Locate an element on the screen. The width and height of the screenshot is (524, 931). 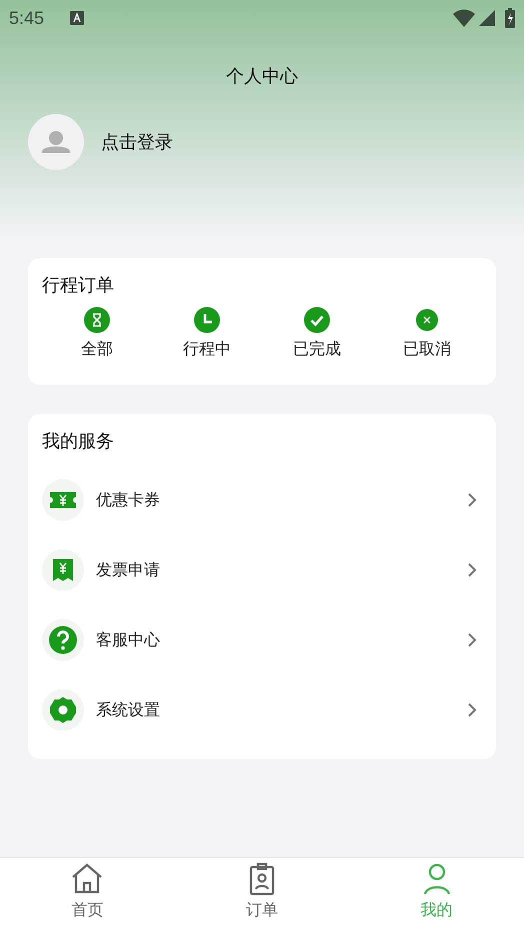
check-icon is located at coordinates (317, 320).